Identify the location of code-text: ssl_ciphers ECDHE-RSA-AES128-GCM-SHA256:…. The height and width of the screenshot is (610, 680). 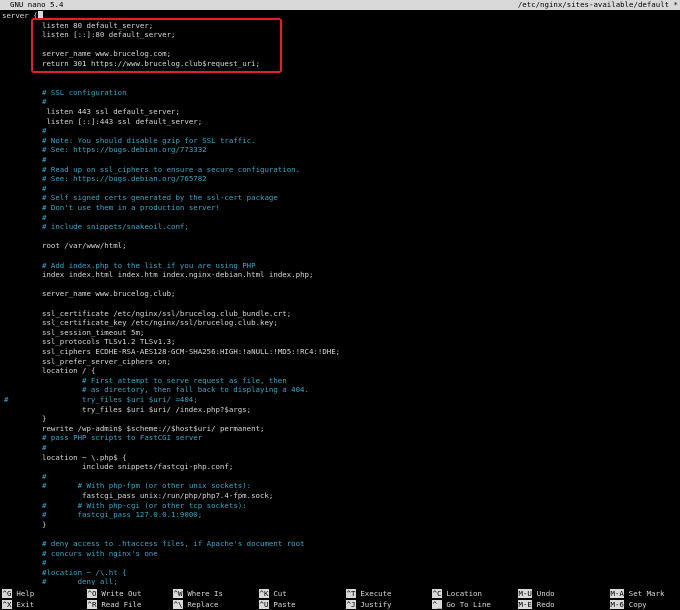
(191, 351).